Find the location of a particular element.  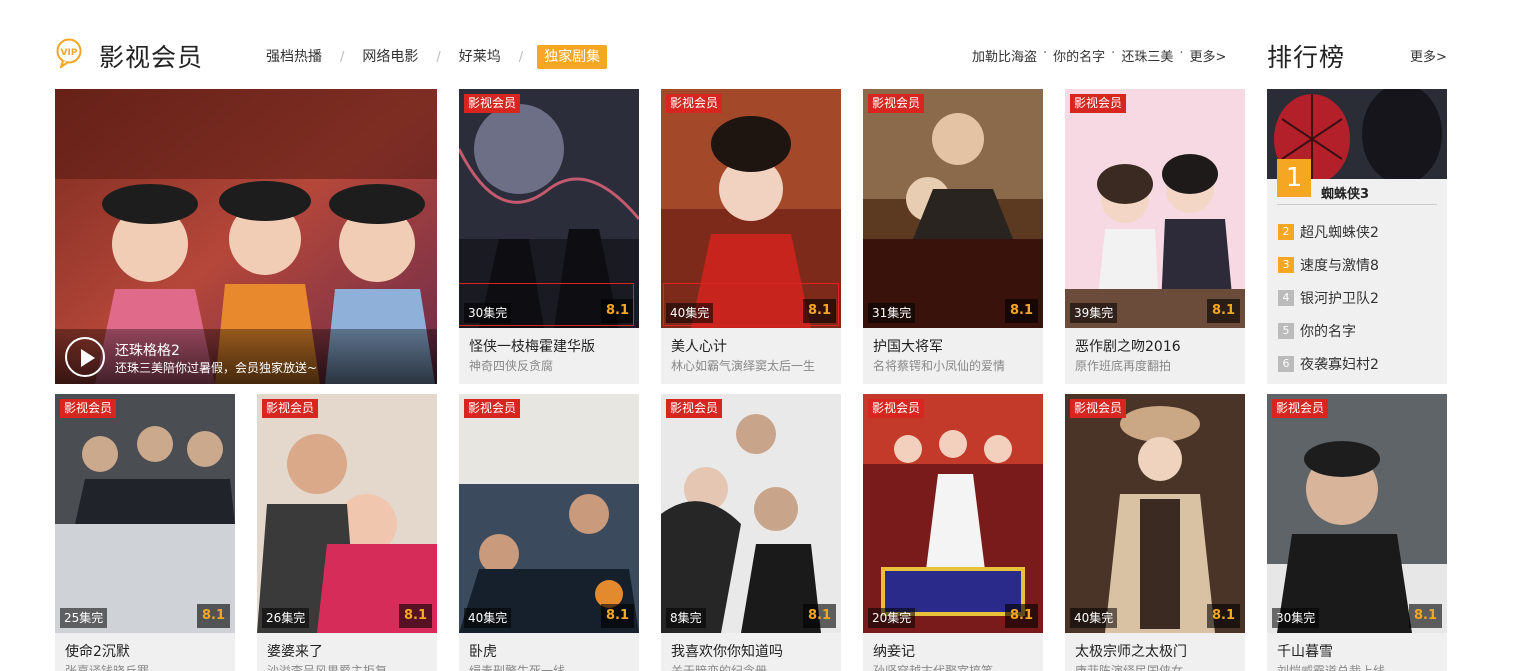

ranking-item: 5 你的名字 is located at coordinates (1317, 331).